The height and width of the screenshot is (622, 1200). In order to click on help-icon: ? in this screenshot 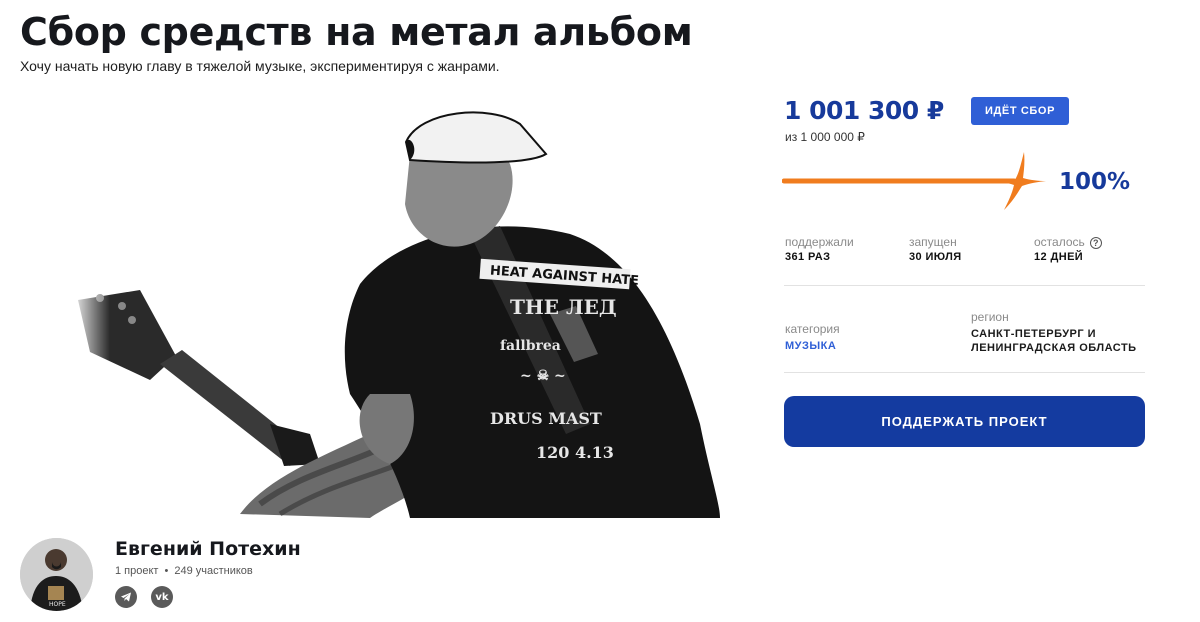, I will do `click(1095, 243)`.